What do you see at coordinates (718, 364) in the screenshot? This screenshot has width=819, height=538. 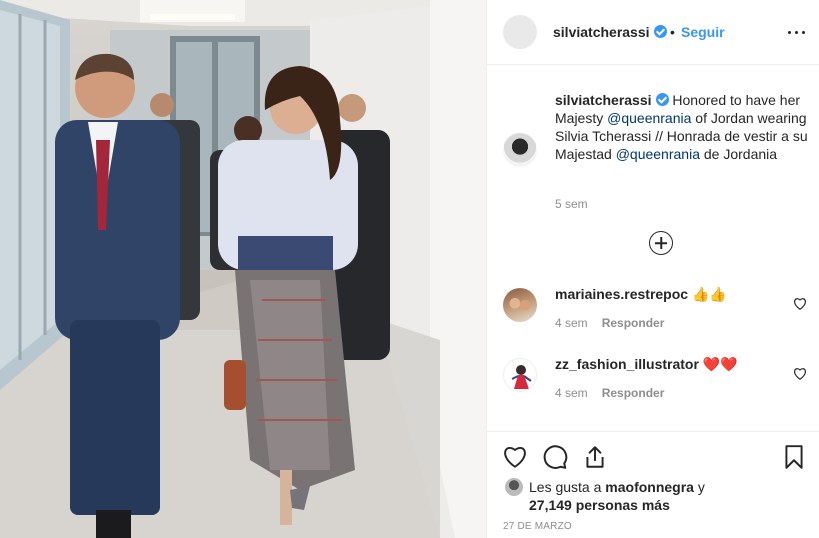 I see `comment-body: ❤️❤️` at bounding box center [718, 364].